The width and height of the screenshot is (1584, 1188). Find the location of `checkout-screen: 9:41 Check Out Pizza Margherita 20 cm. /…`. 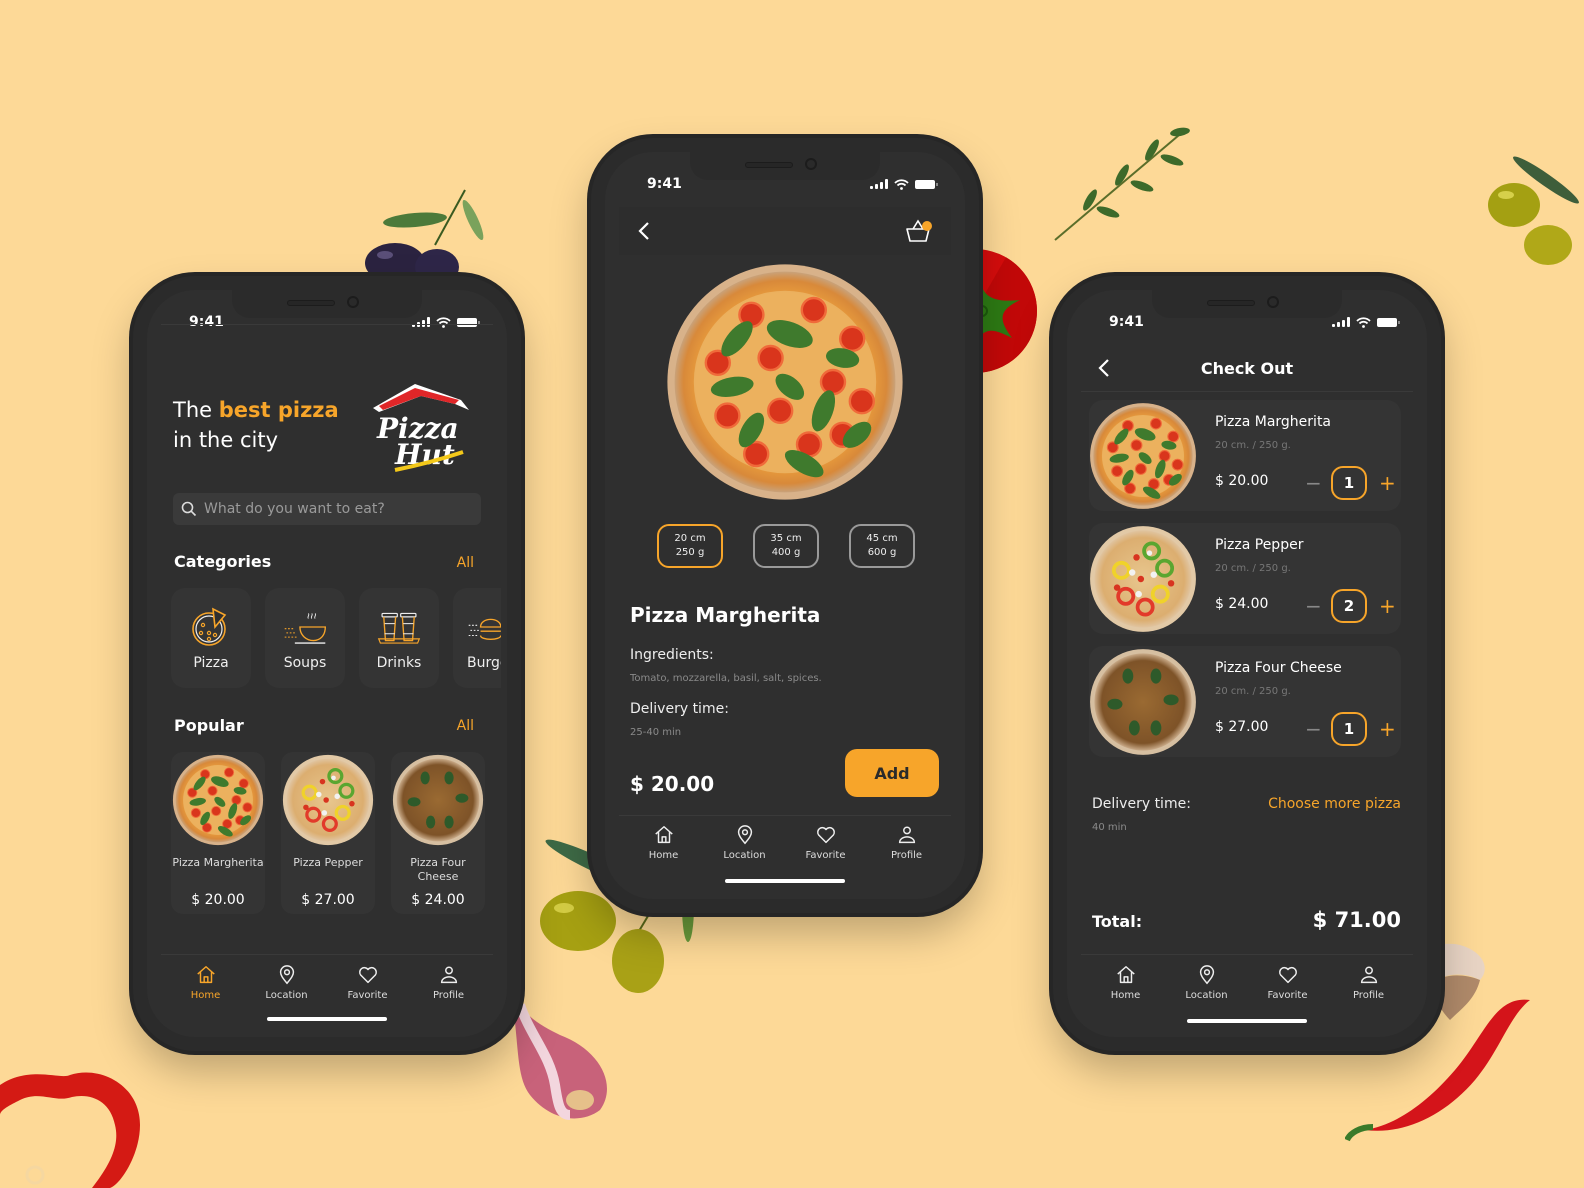

checkout-screen: 9:41 Check Out Pizza Margherita 20 cm. /… is located at coordinates (1247, 663).